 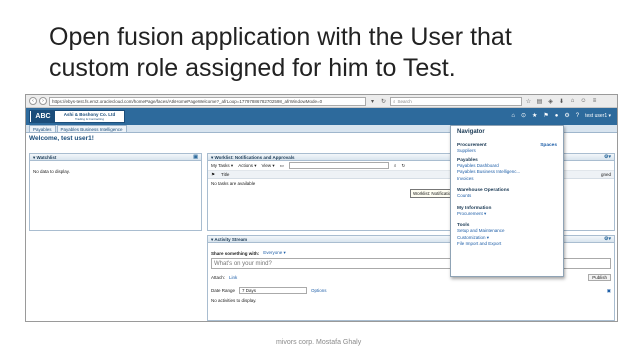 What do you see at coordinates (577, 116) in the screenshot?
I see `help-icon: ?` at bounding box center [577, 116].